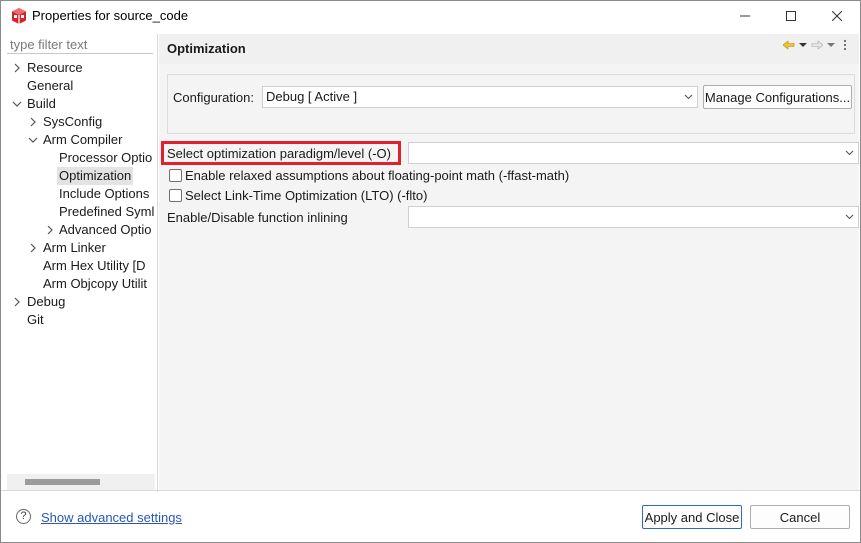  I want to click on tree-item-arm-compiler: Arm Compiler, so click(79, 140).